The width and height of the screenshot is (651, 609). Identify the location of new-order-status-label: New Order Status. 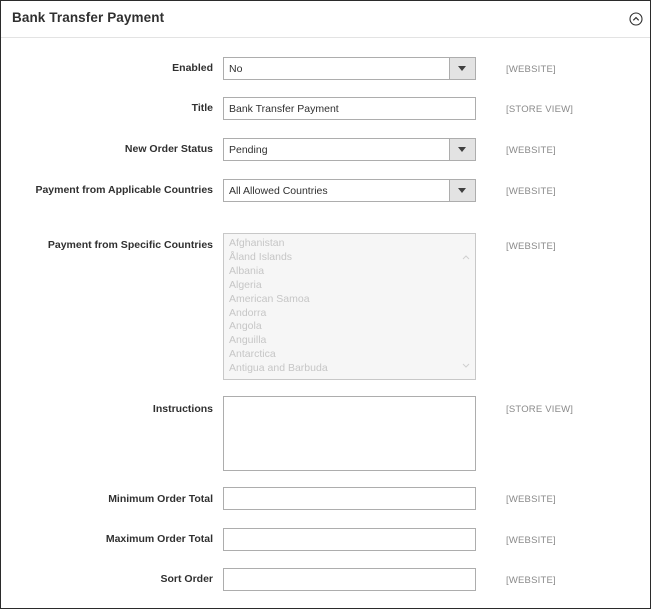
(168, 149).